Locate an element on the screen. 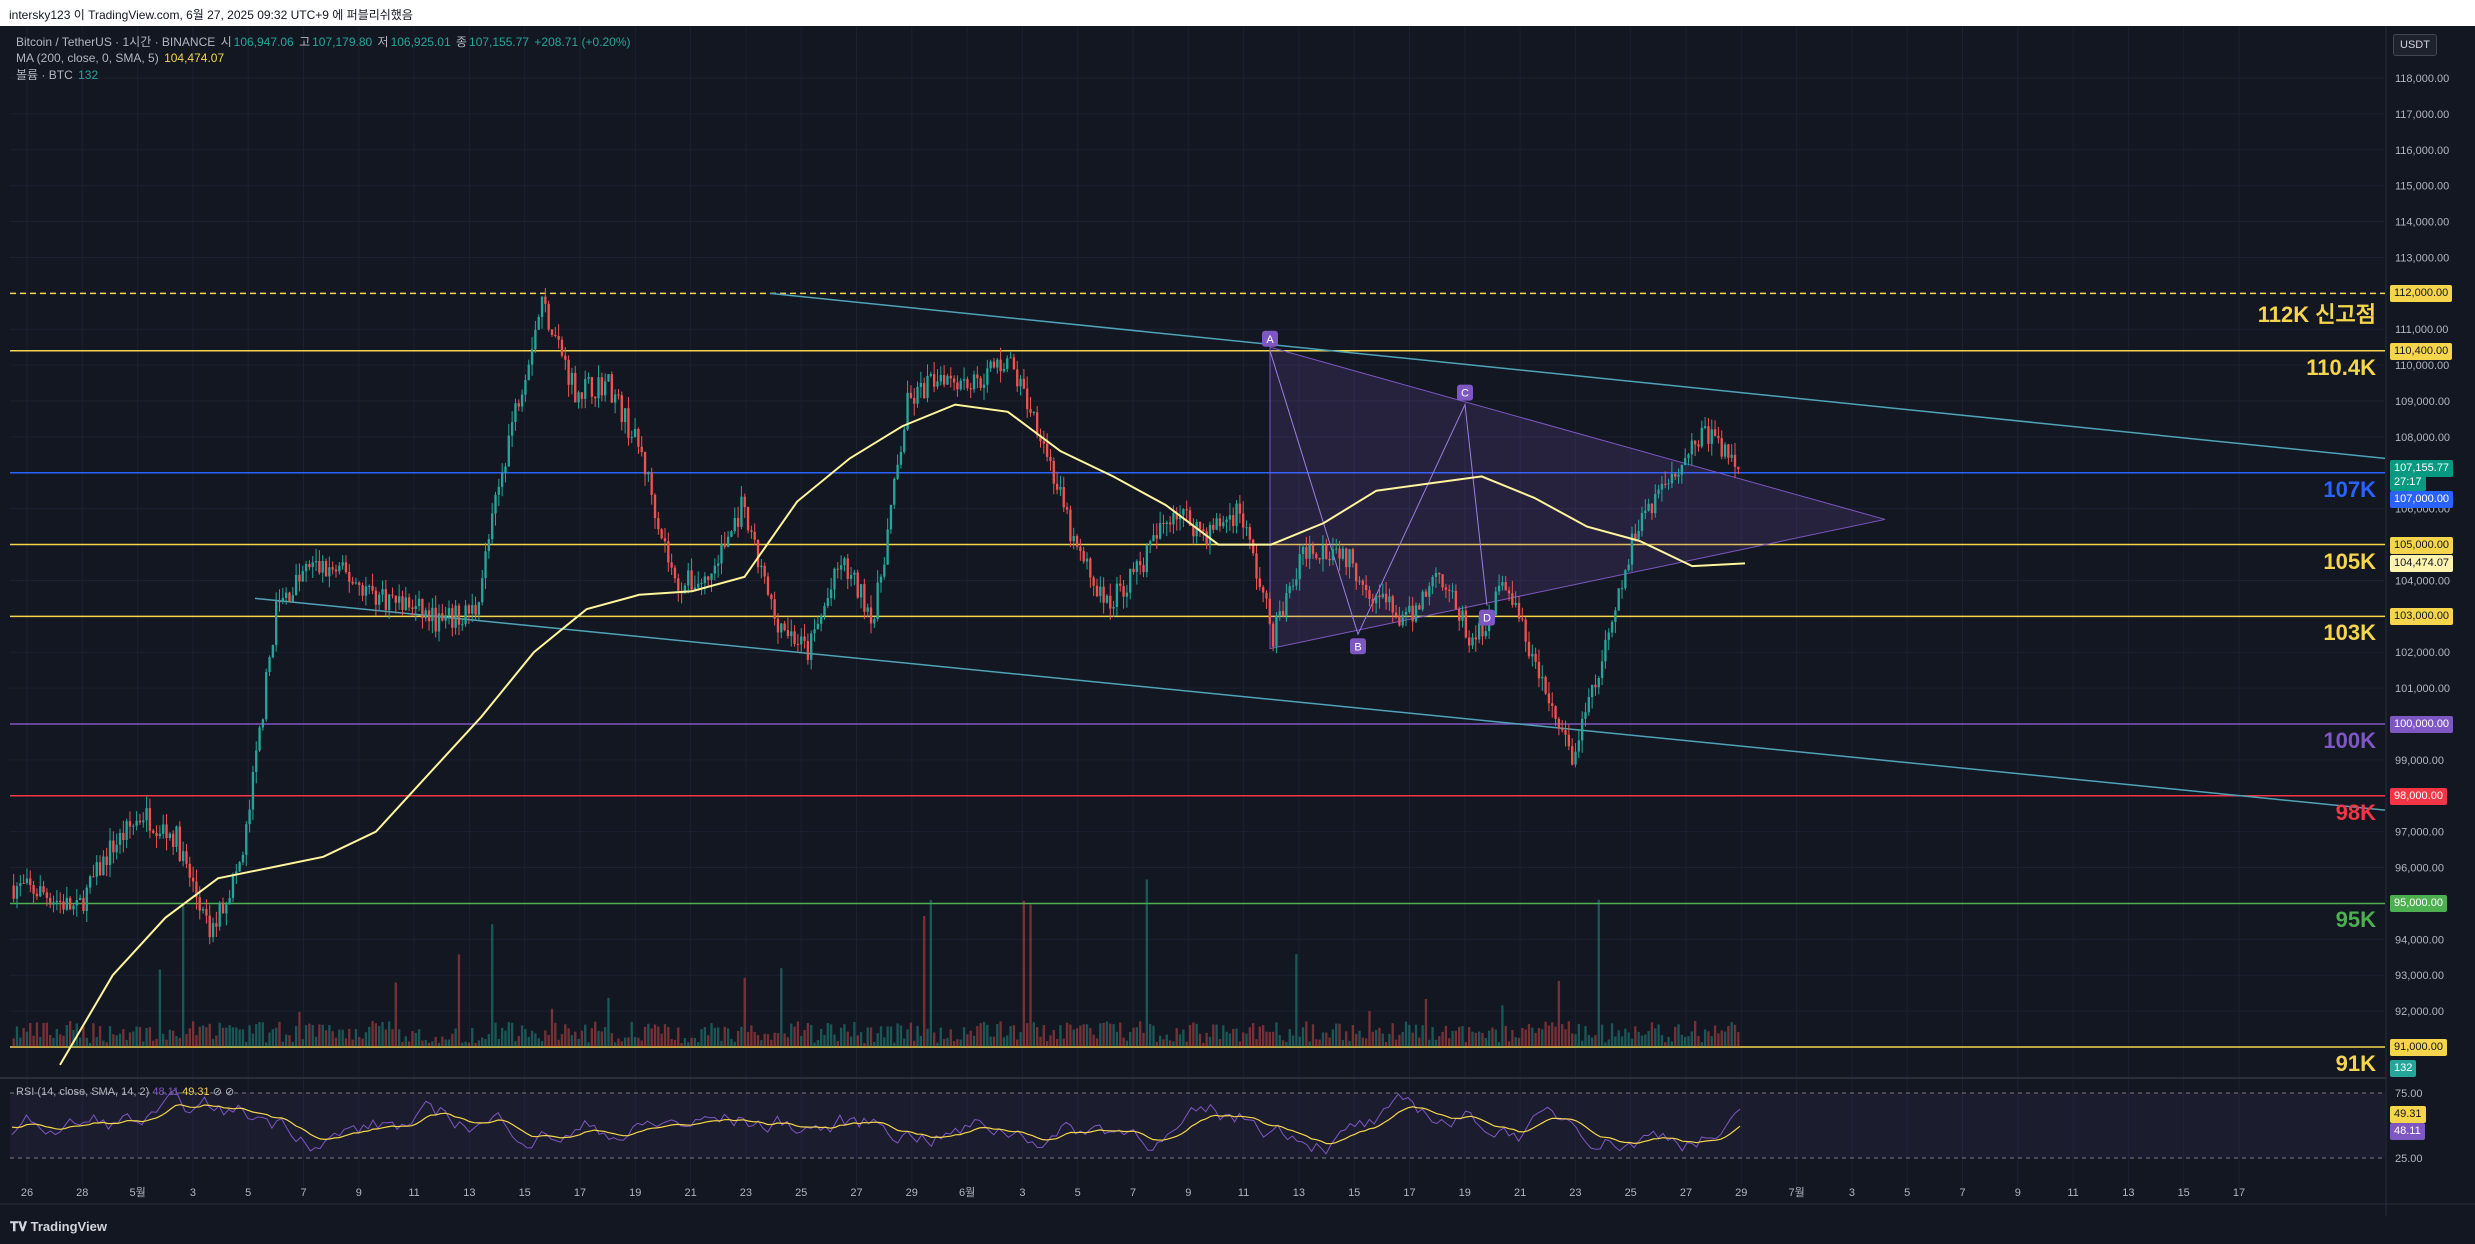 The height and width of the screenshot is (1244, 2475). ma-legend: MA (200, close, 0, SMA, 5) 104,474.07 is located at coordinates (121, 58).